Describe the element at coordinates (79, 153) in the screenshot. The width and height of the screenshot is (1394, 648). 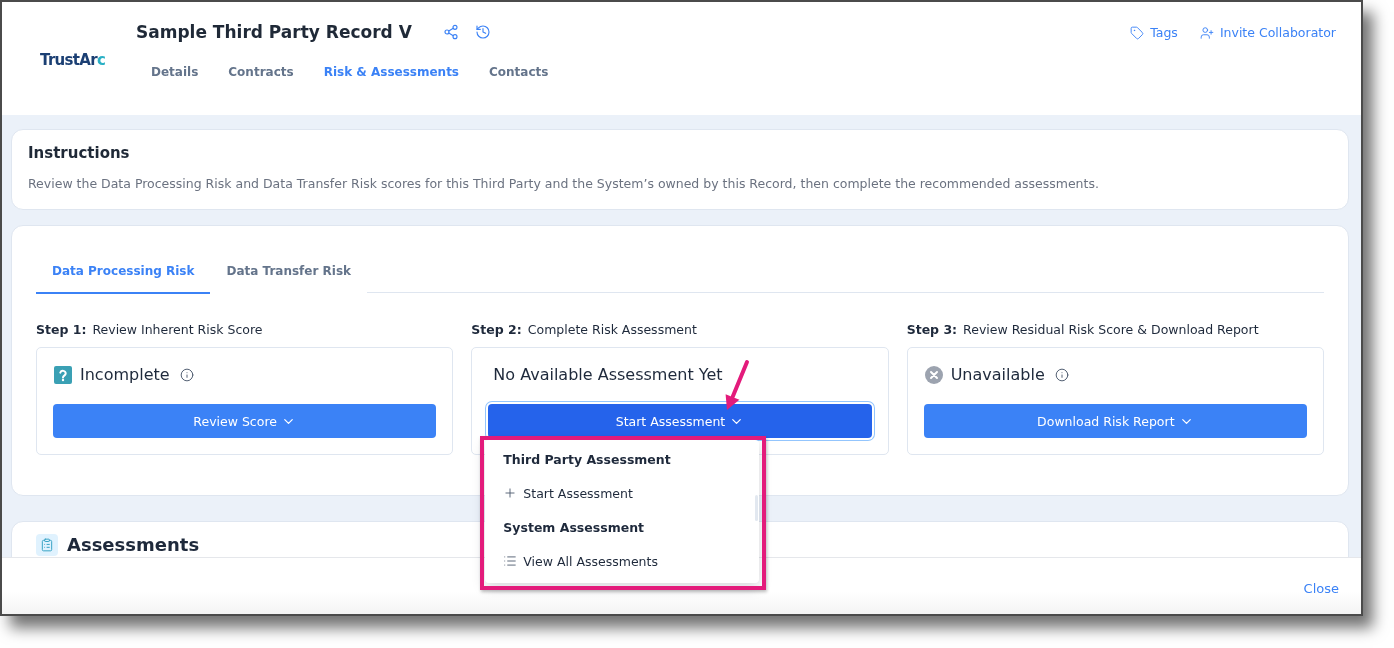
I see `instructions-title: Instructions` at that location.